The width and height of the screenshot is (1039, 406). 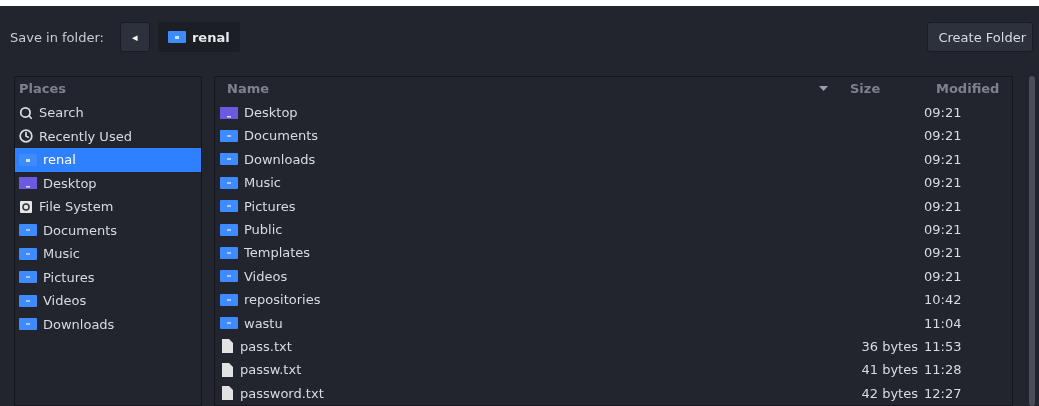 I want to click on modified-time-cell-text: 12:27, so click(x=943, y=393).